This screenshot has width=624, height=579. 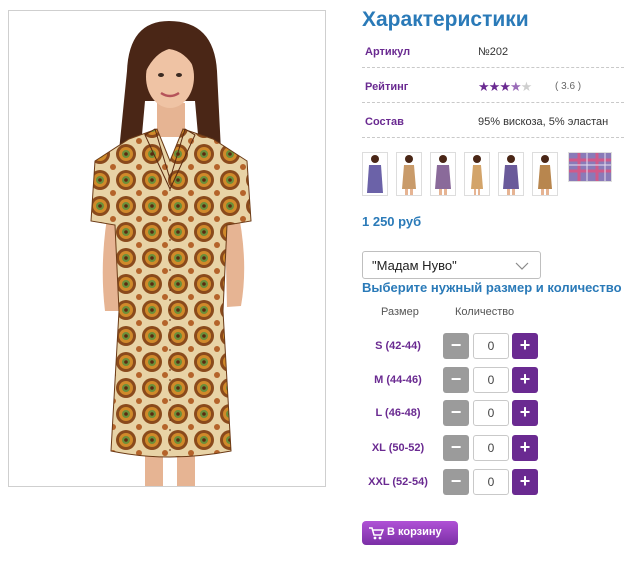 I want to click on attribute-article: Артикул №202, so click(x=493, y=50).